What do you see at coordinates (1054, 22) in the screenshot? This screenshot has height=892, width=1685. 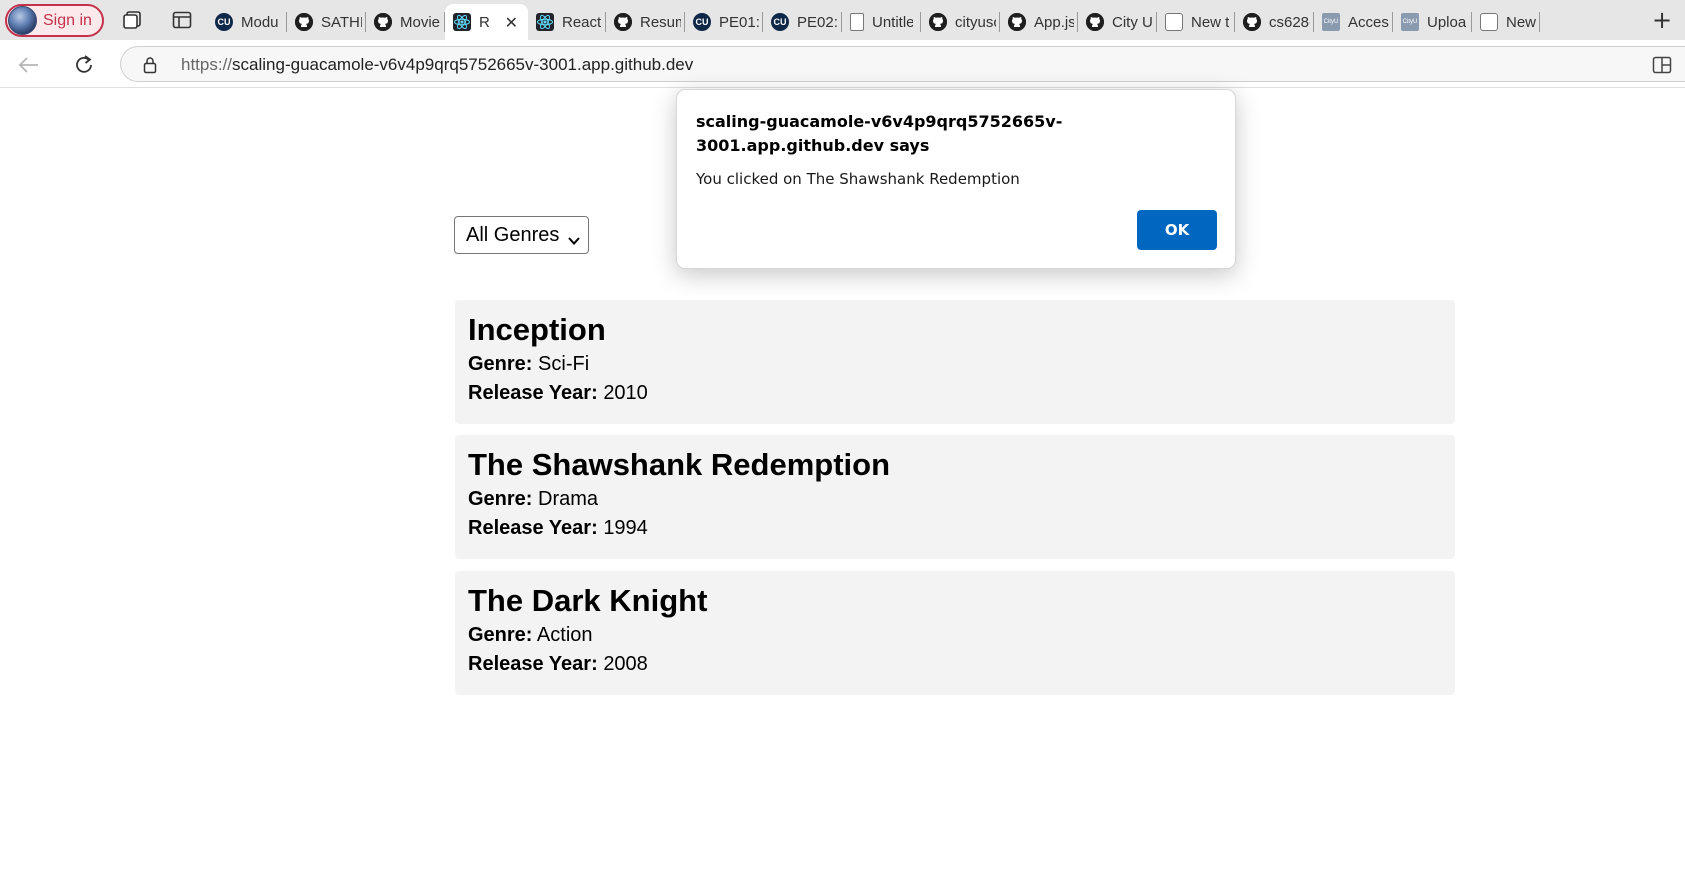 I see `tab-title: App.js` at bounding box center [1054, 22].